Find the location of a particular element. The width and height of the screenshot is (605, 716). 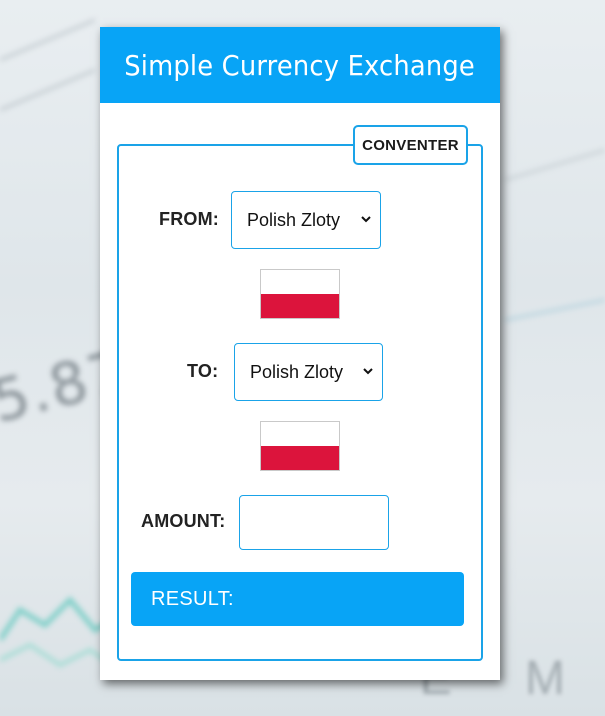

from-currency-select: Polish Zloty is located at coordinates (306, 220).